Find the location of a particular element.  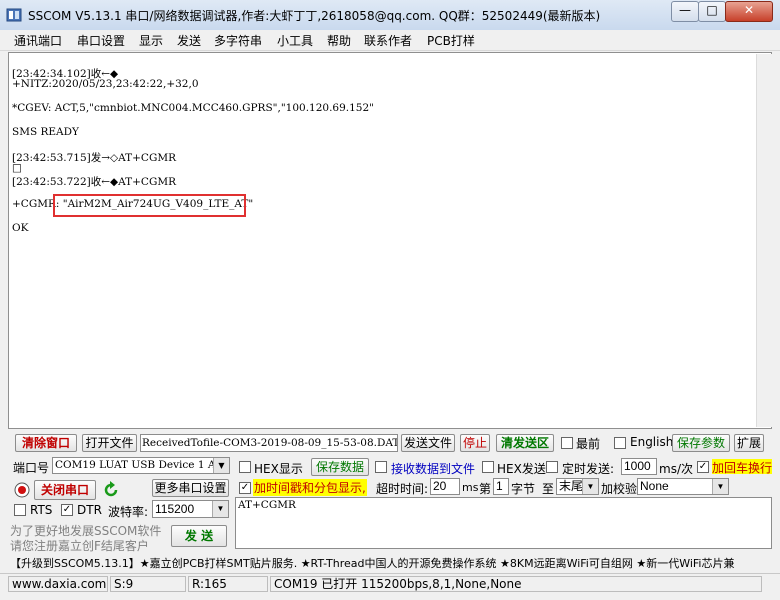

baud-rate-label: 波特率: is located at coordinates (128, 512).